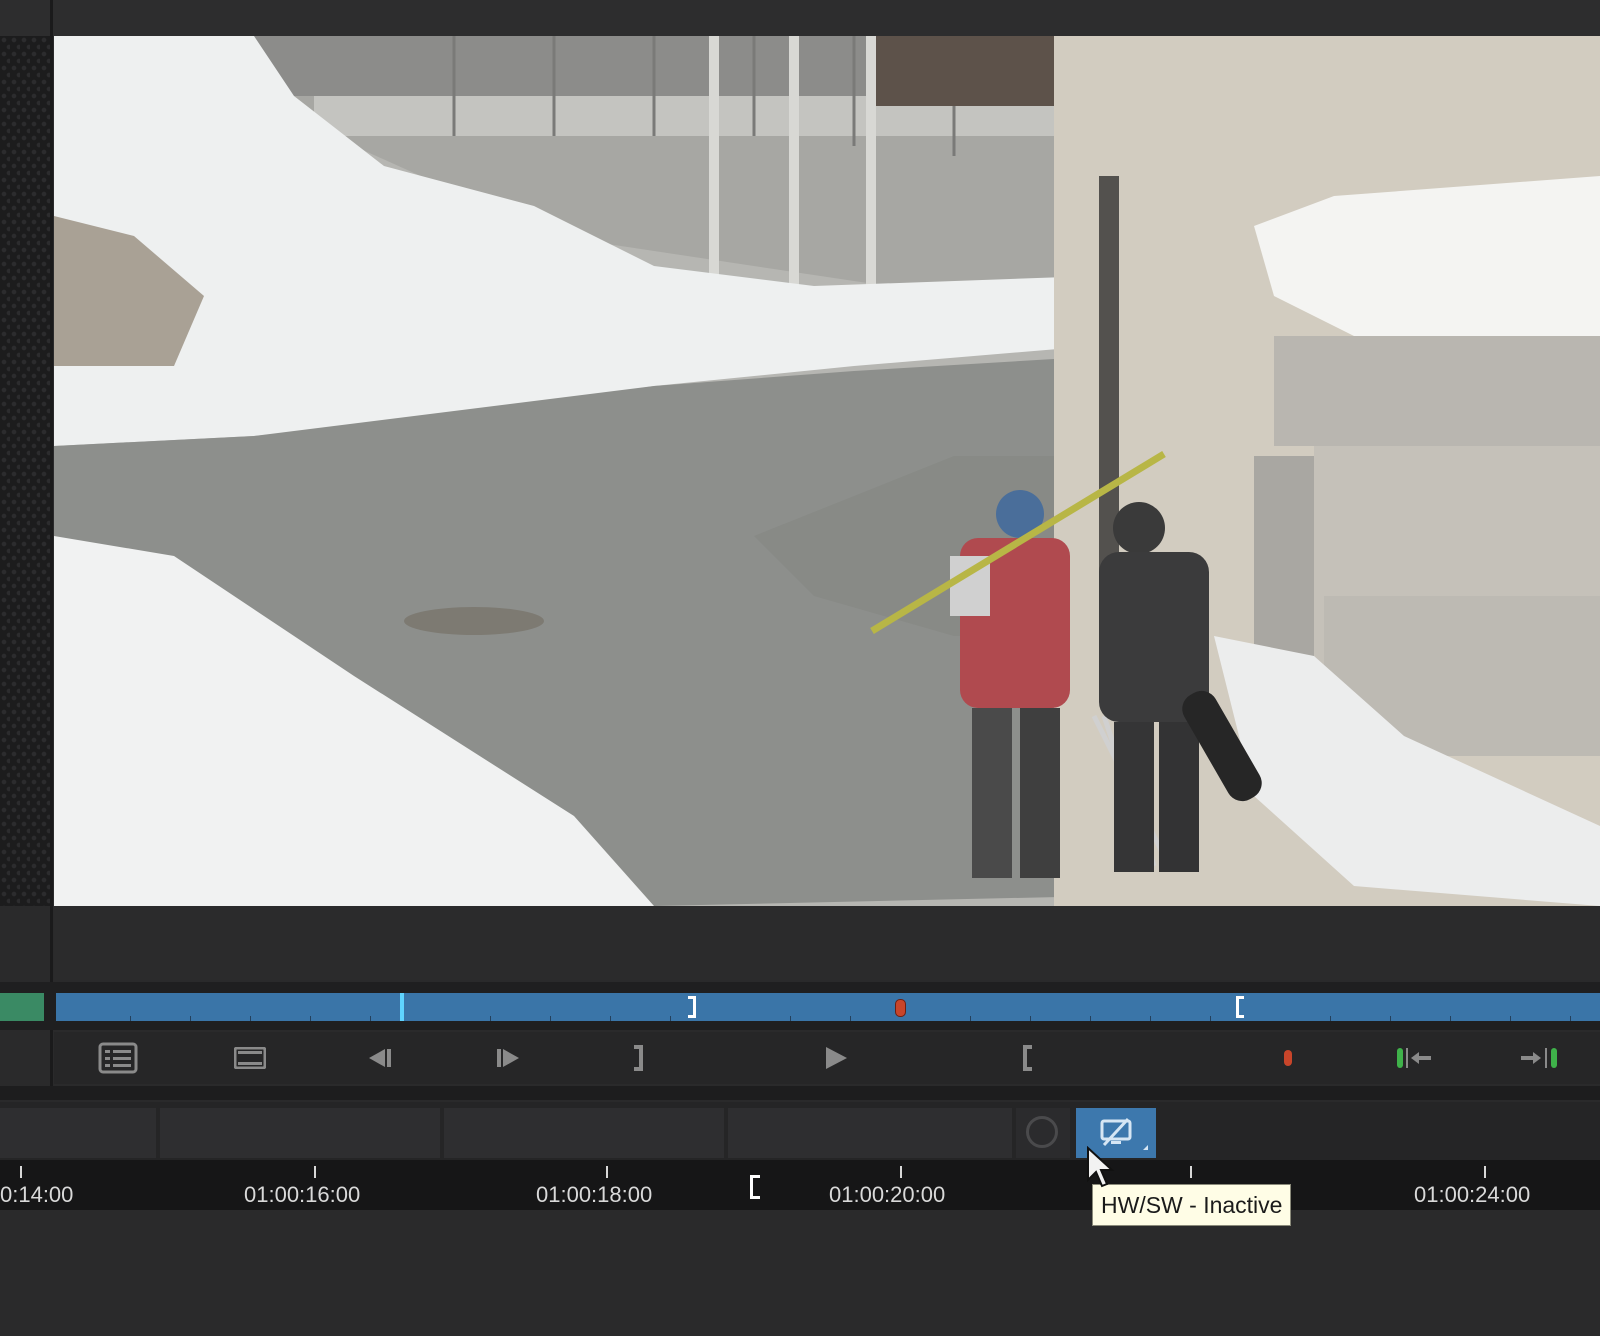  I want to click on hwsw-tooltip: HW/SW - Inactive, so click(1192, 1205).